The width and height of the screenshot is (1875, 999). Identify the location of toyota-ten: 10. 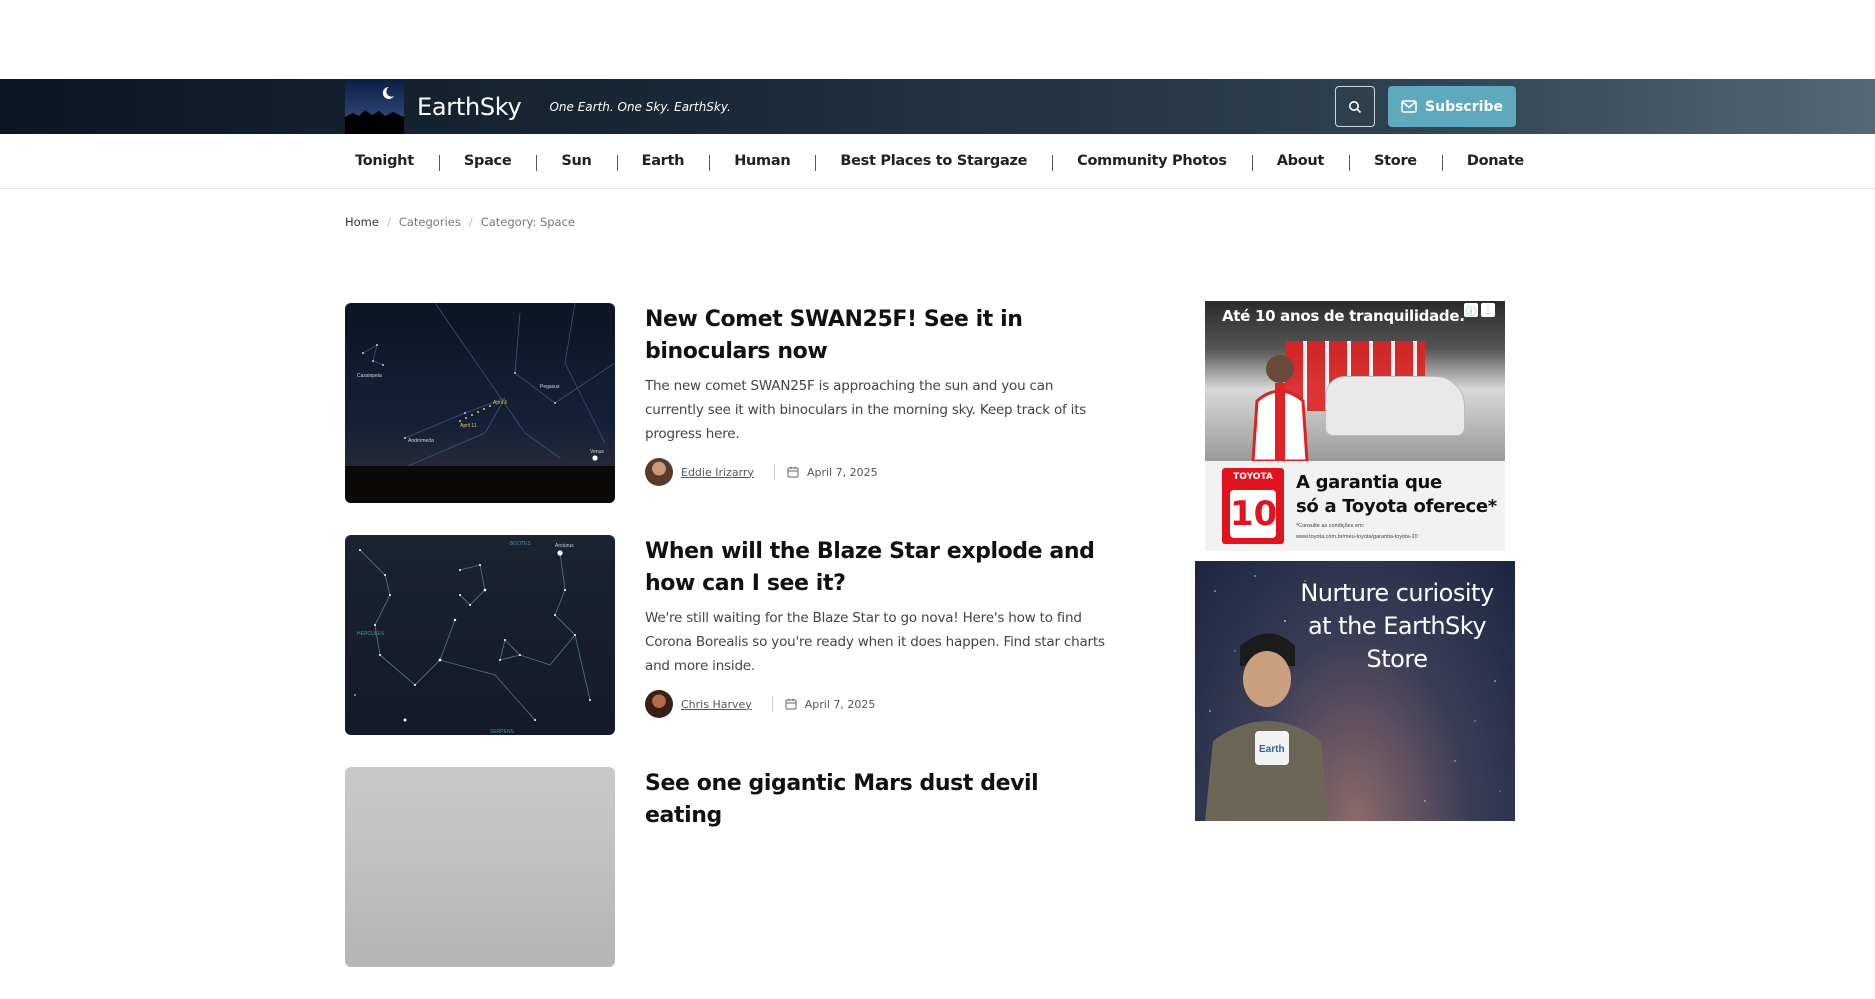
(1253, 514).